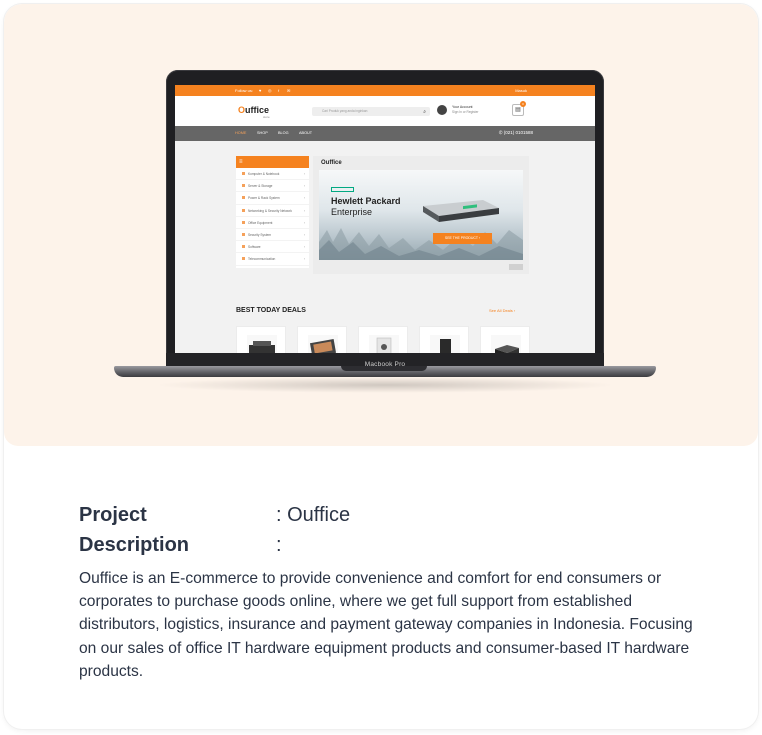  I want to click on category-item: Komputer & Notebook ›, so click(272, 174).